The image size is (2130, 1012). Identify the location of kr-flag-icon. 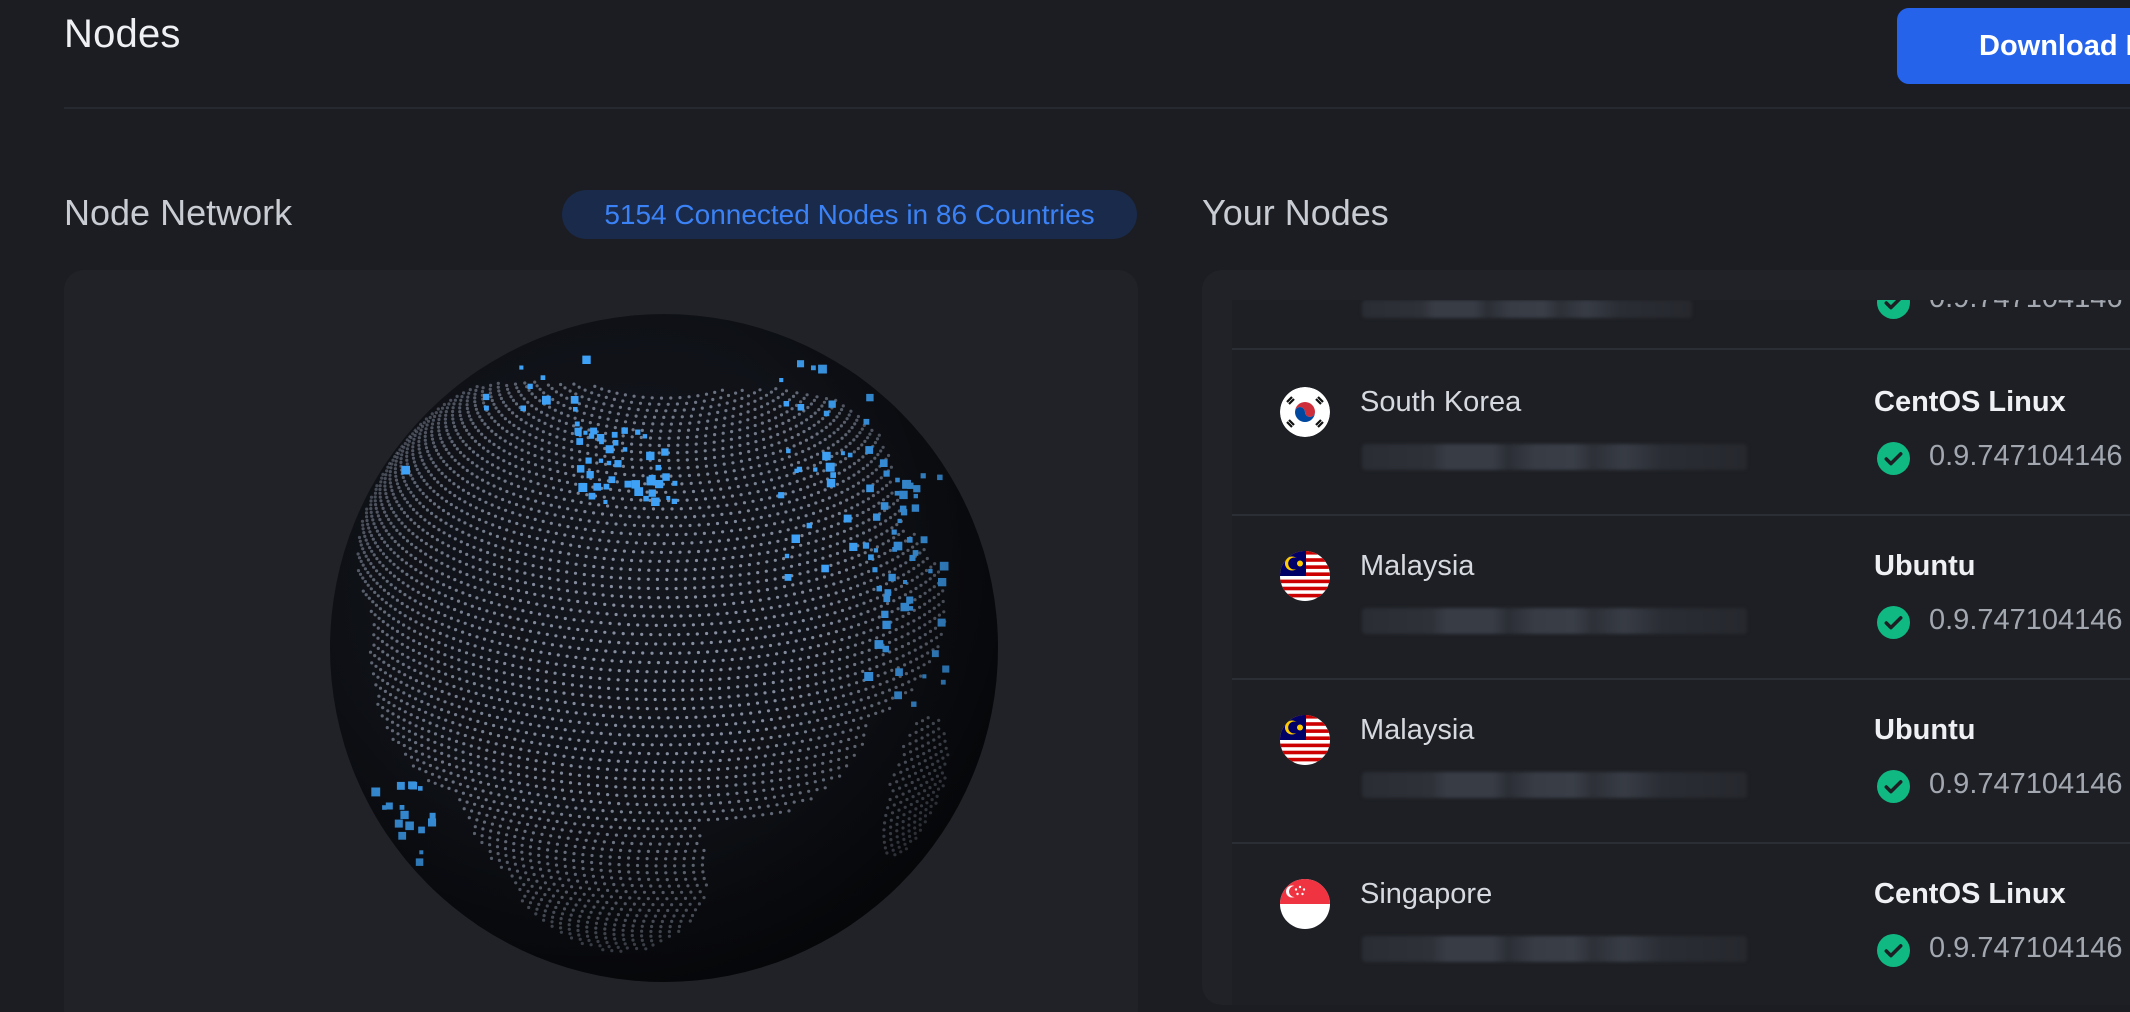
(1305, 412).